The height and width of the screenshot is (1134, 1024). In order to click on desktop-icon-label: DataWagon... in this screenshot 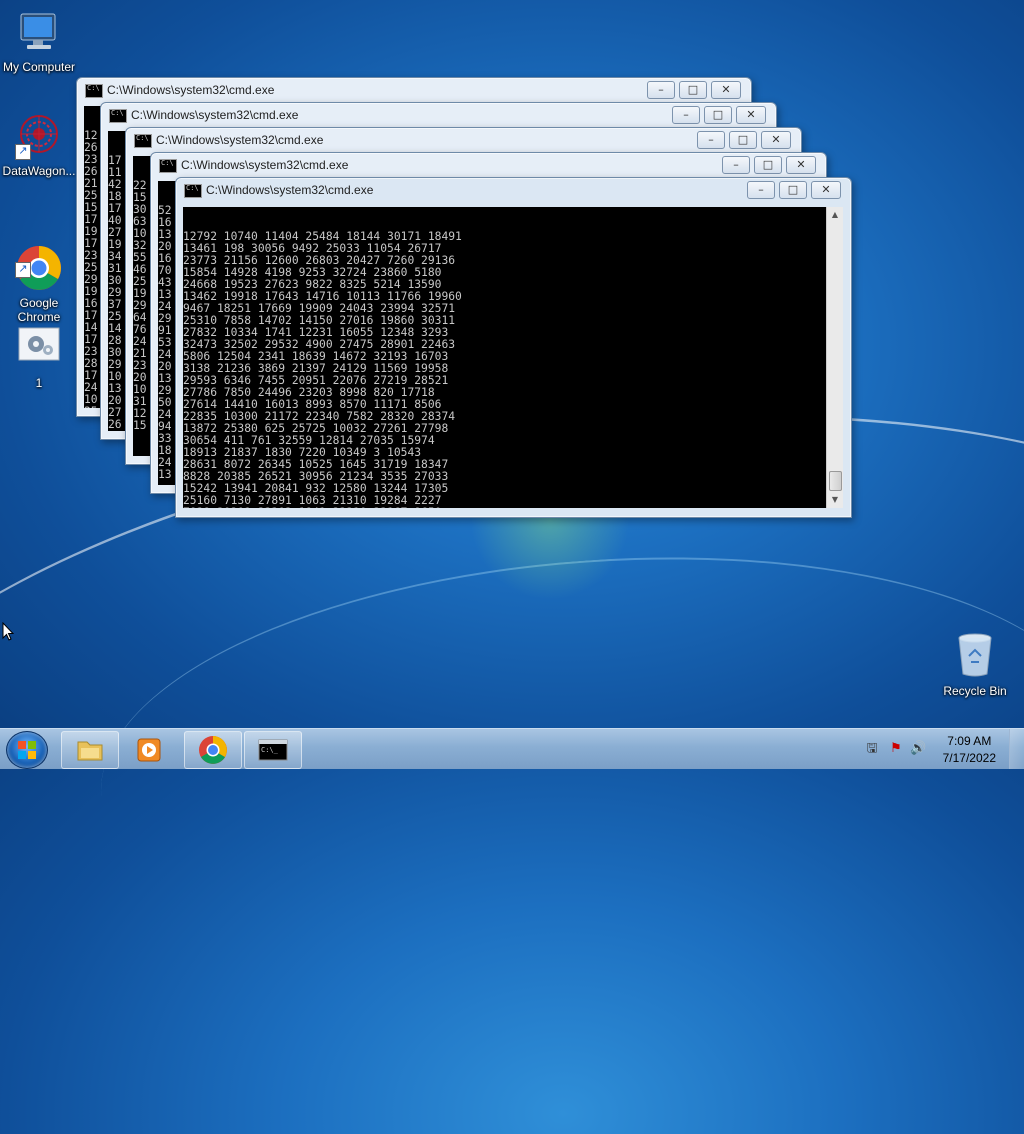, I will do `click(39, 171)`.